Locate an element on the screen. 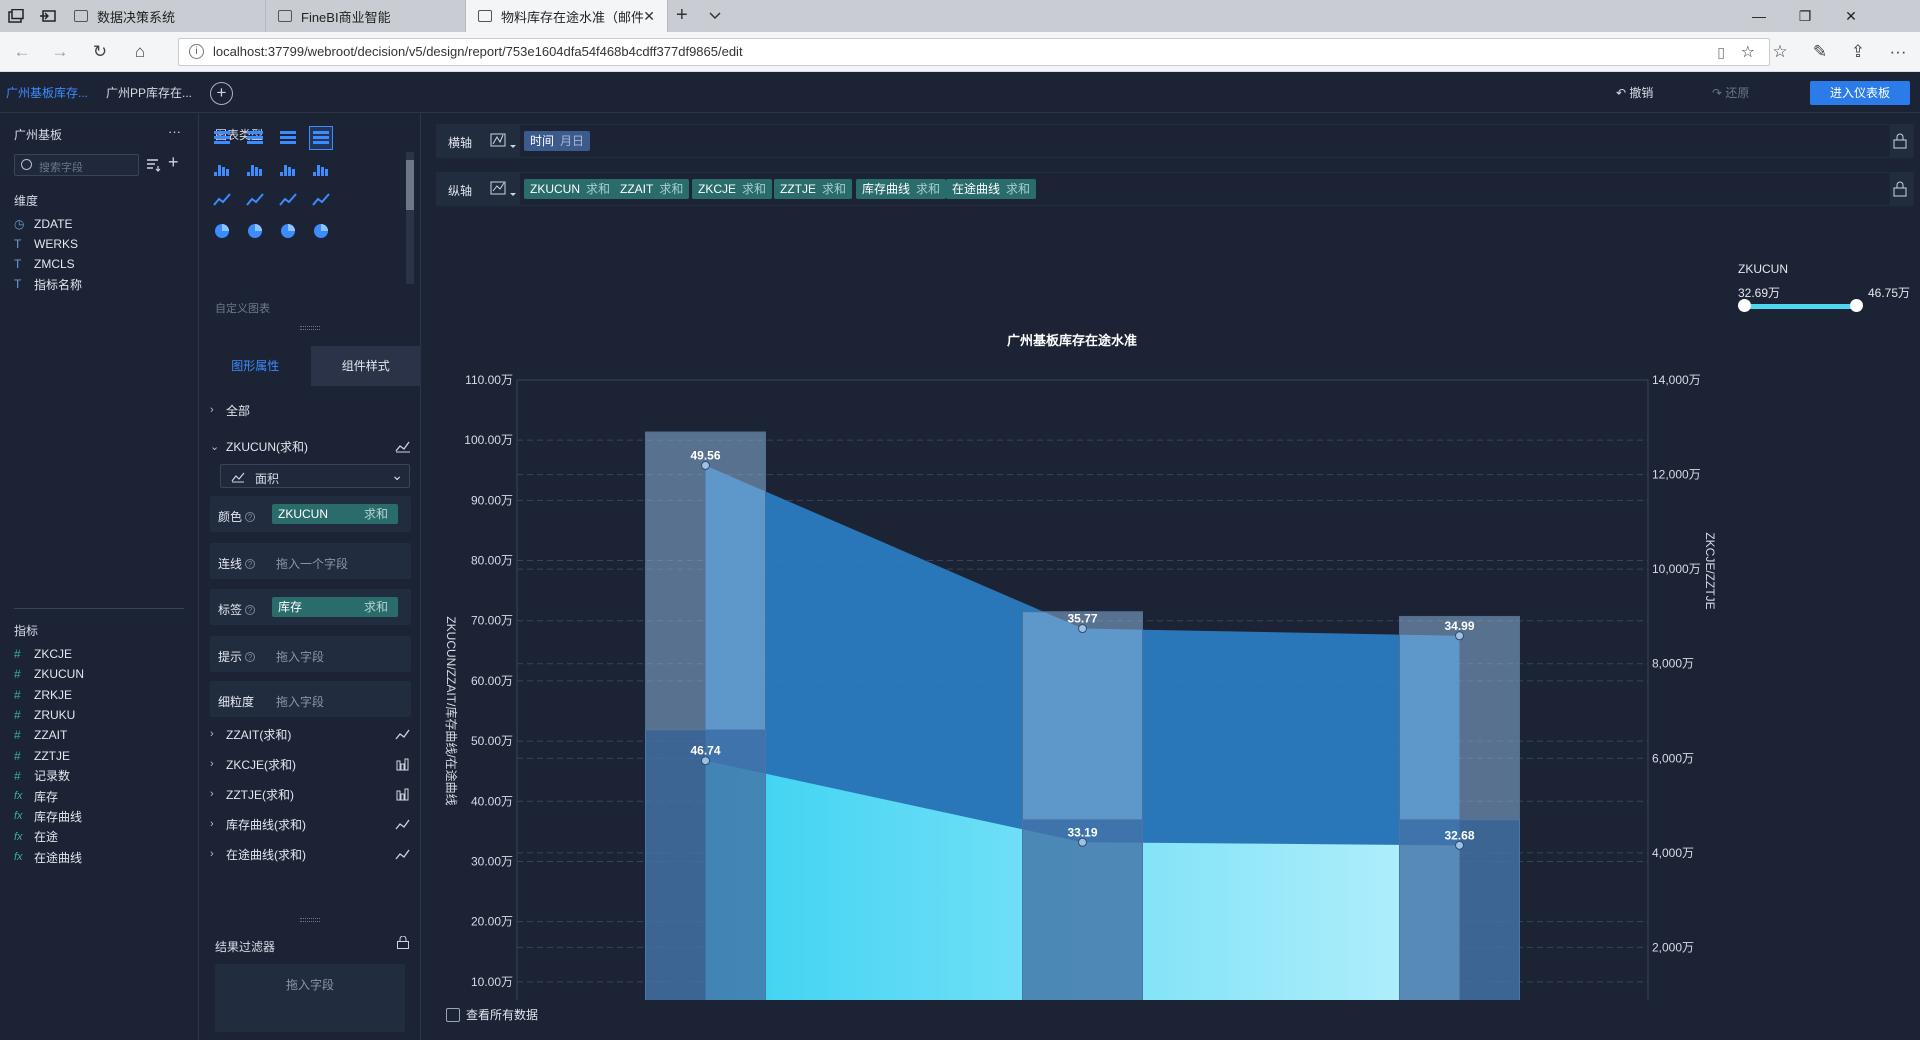  dimension-field: T 指标名称 is located at coordinates (48, 284).